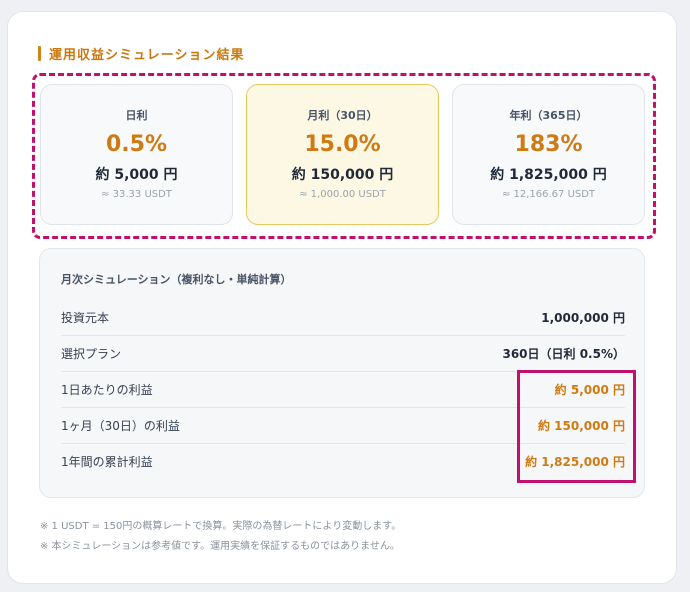 This screenshot has width=690, height=592. I want to click on card-usdt: ≈ 12,166.67 USDT, so click(548, 194).